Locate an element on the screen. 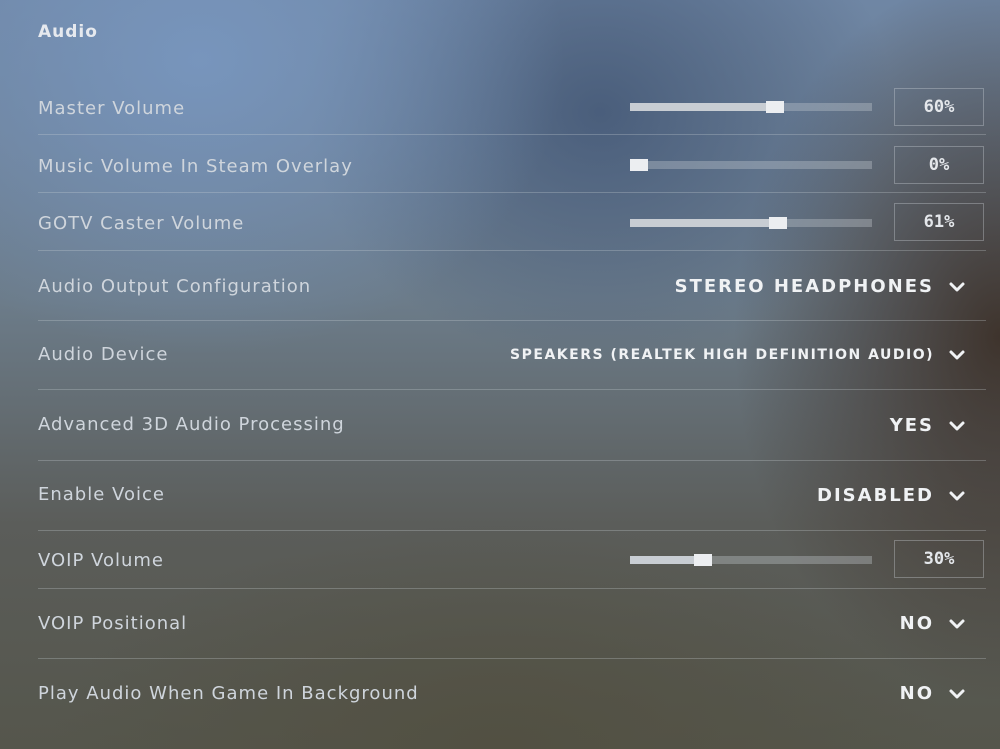 The image size is (1000, 749). setting-row-play-audio-background: Play Audio When Game In Background NO is located at coordinates (512, 693).